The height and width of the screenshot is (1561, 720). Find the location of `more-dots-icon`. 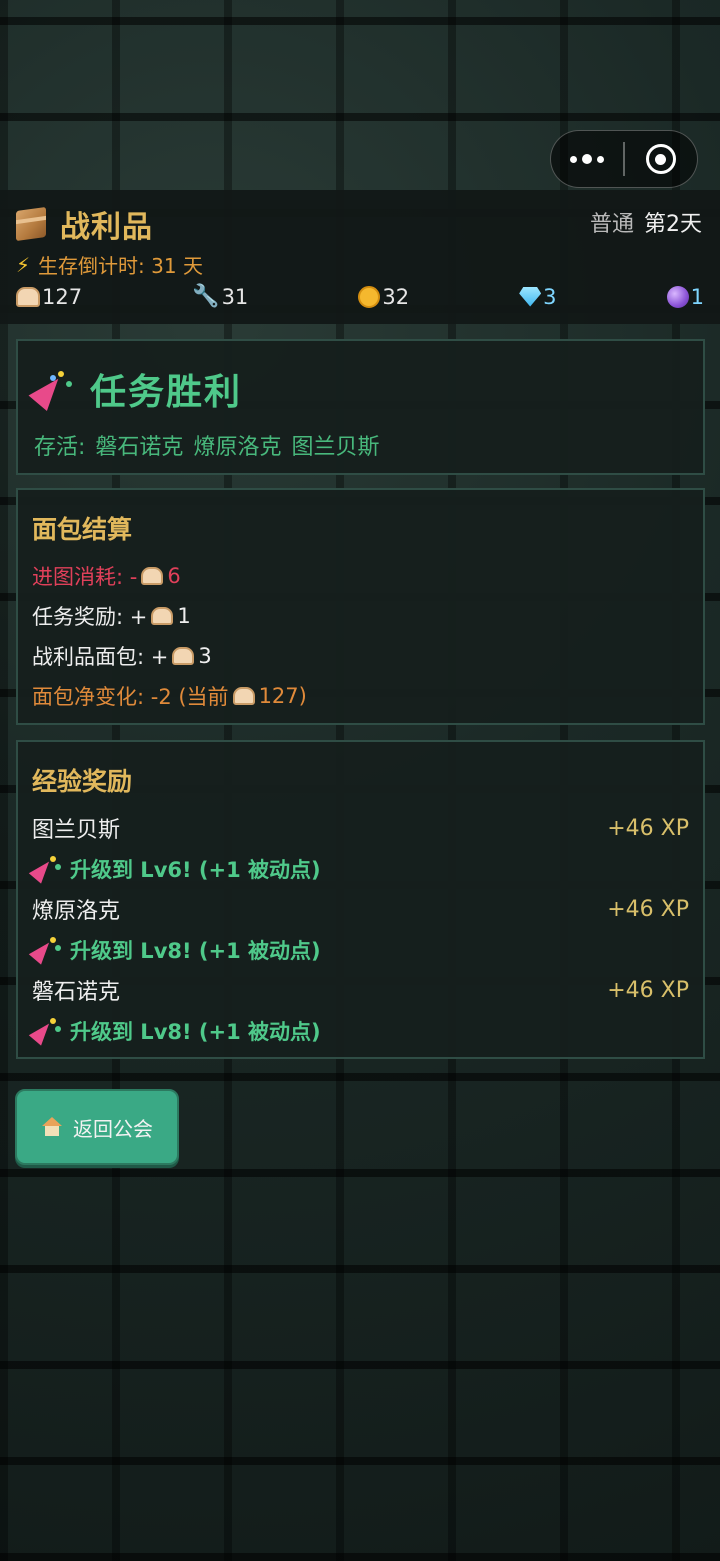

more-dots-icon is located at coordinates (587, 159).